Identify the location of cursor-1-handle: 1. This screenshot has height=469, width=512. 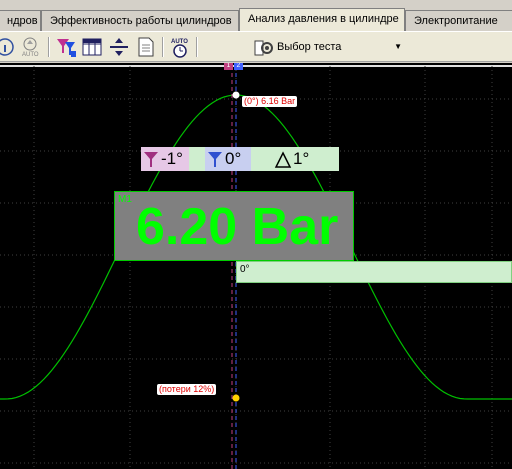
(228, 66).